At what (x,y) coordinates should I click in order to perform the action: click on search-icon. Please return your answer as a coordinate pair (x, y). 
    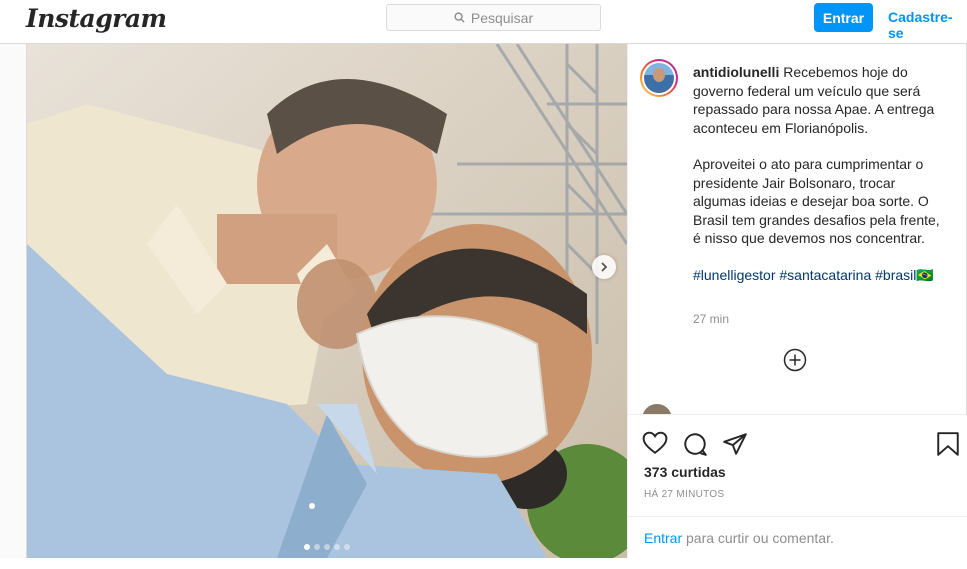
    Looking at the image, I should click on (459, 17).